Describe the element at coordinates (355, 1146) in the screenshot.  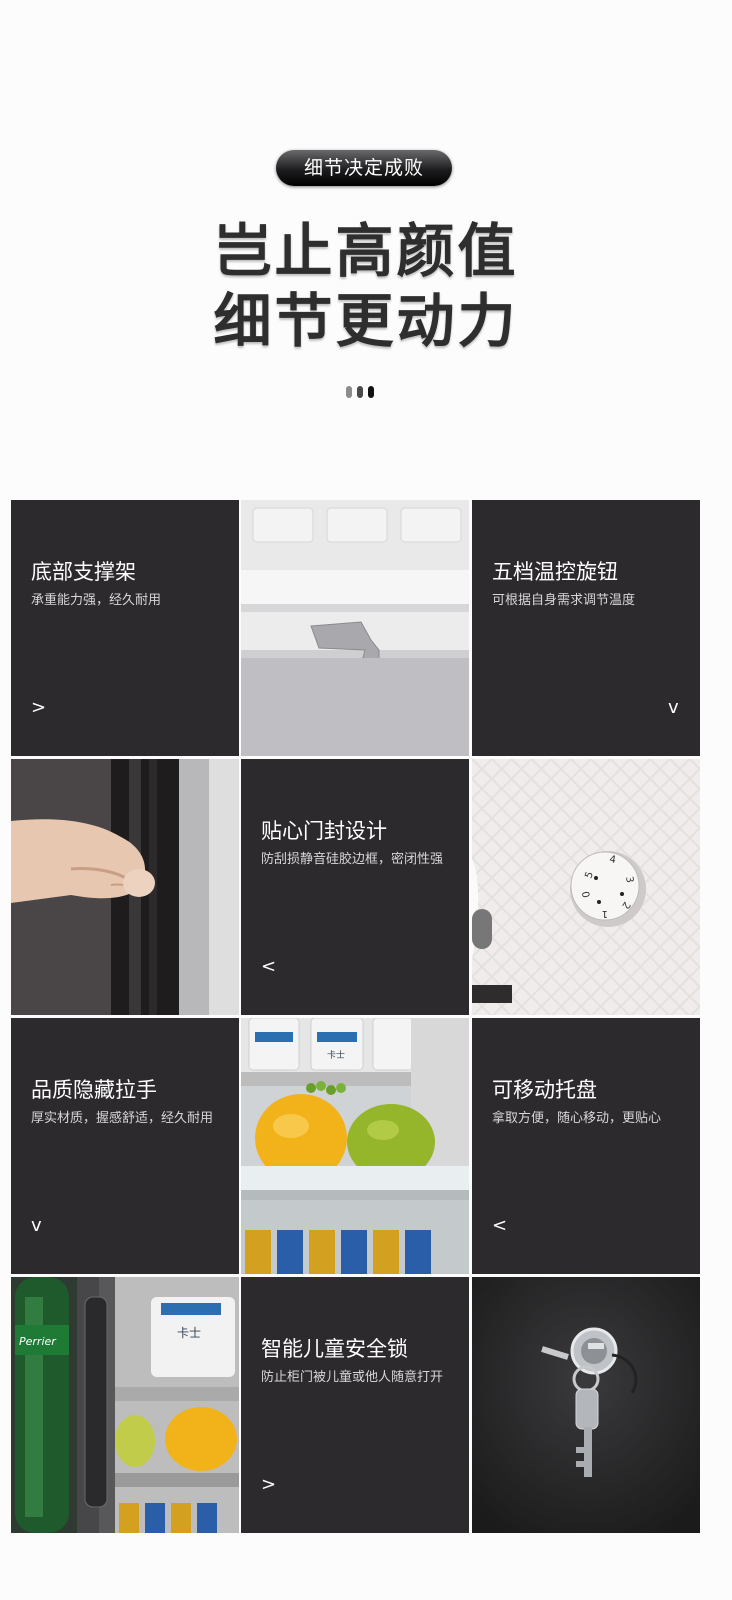
I see `photo-movable-tray: 卡士` at that location.